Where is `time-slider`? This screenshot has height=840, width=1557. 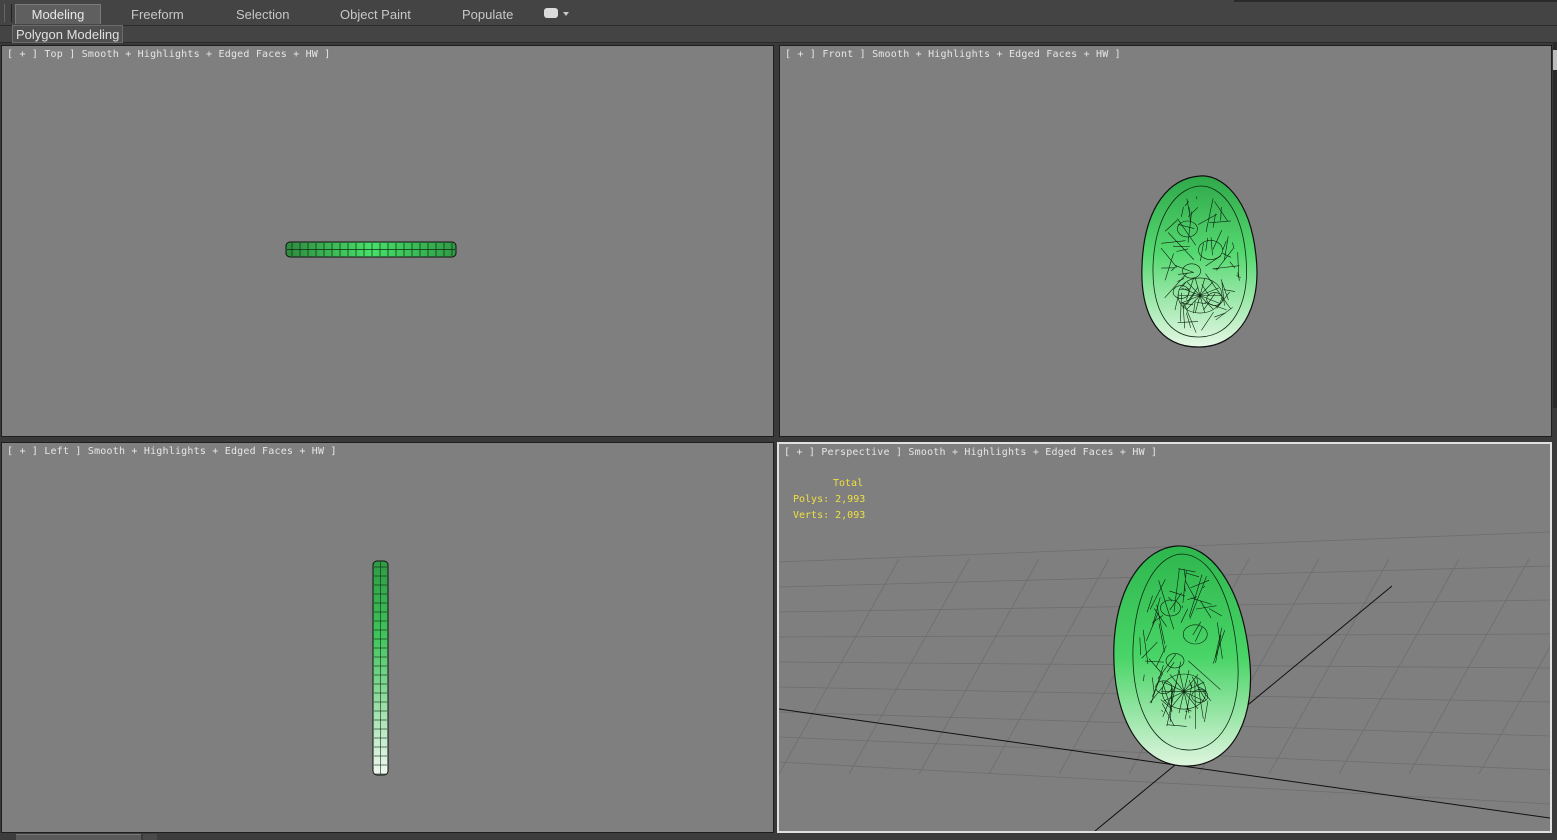 time-slider is located at coordinates (78, 837).